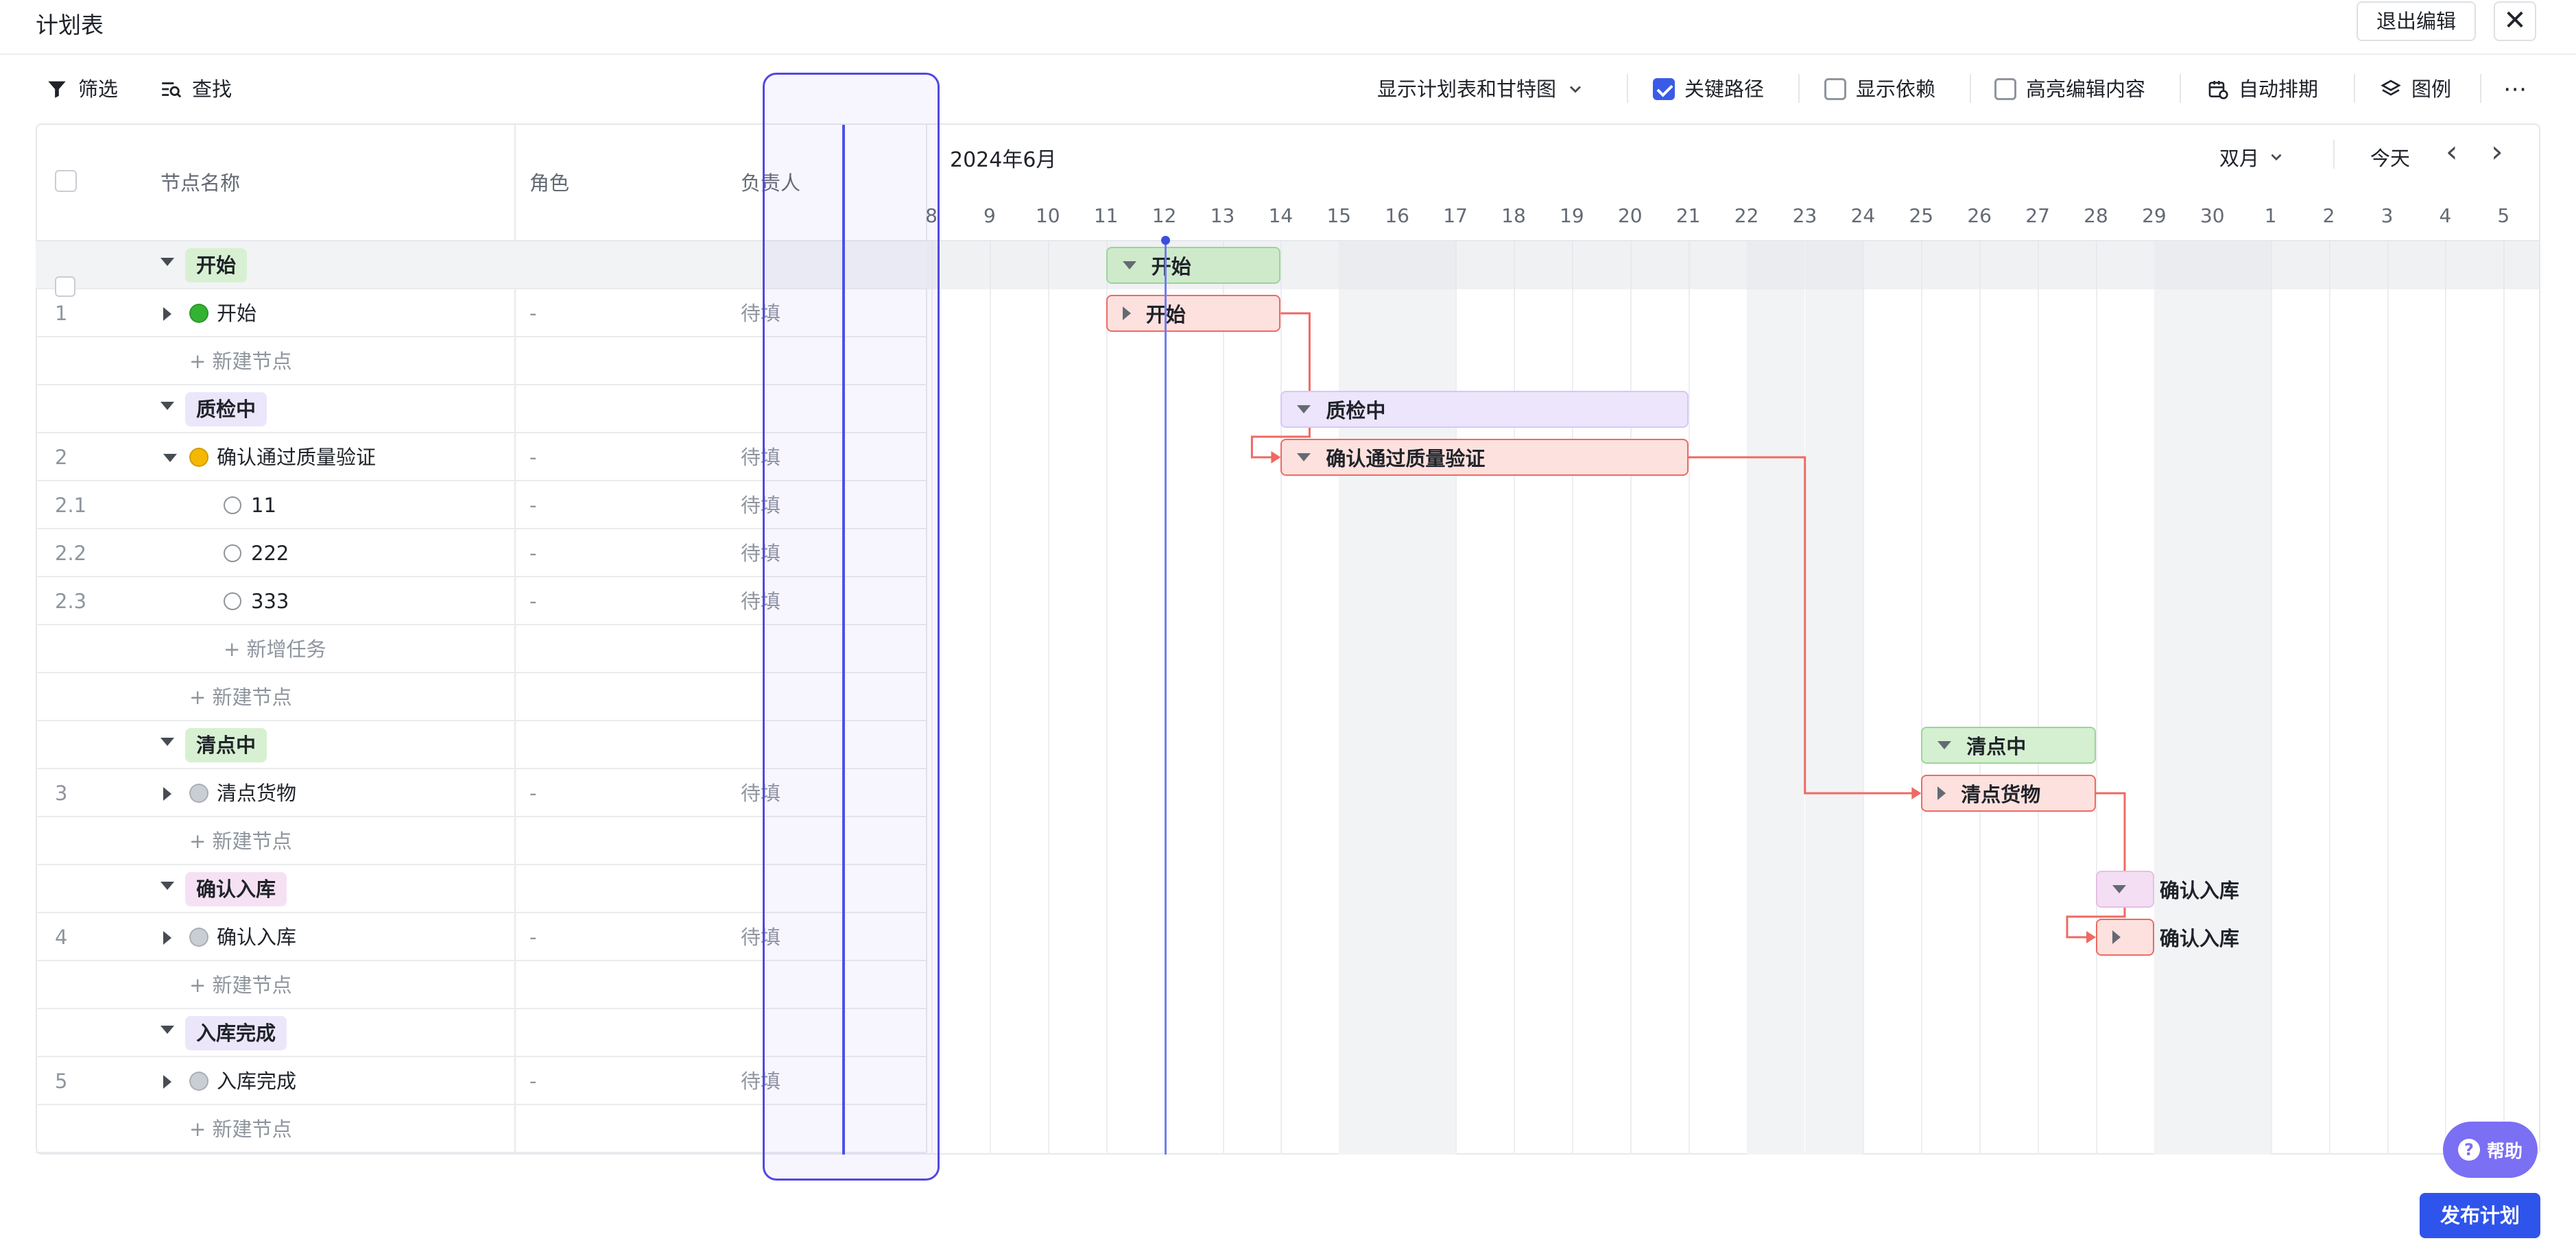 The image size is (2576, 1256). I want to click on publish-plan-button: 发布计划, so click(2480, 1215).